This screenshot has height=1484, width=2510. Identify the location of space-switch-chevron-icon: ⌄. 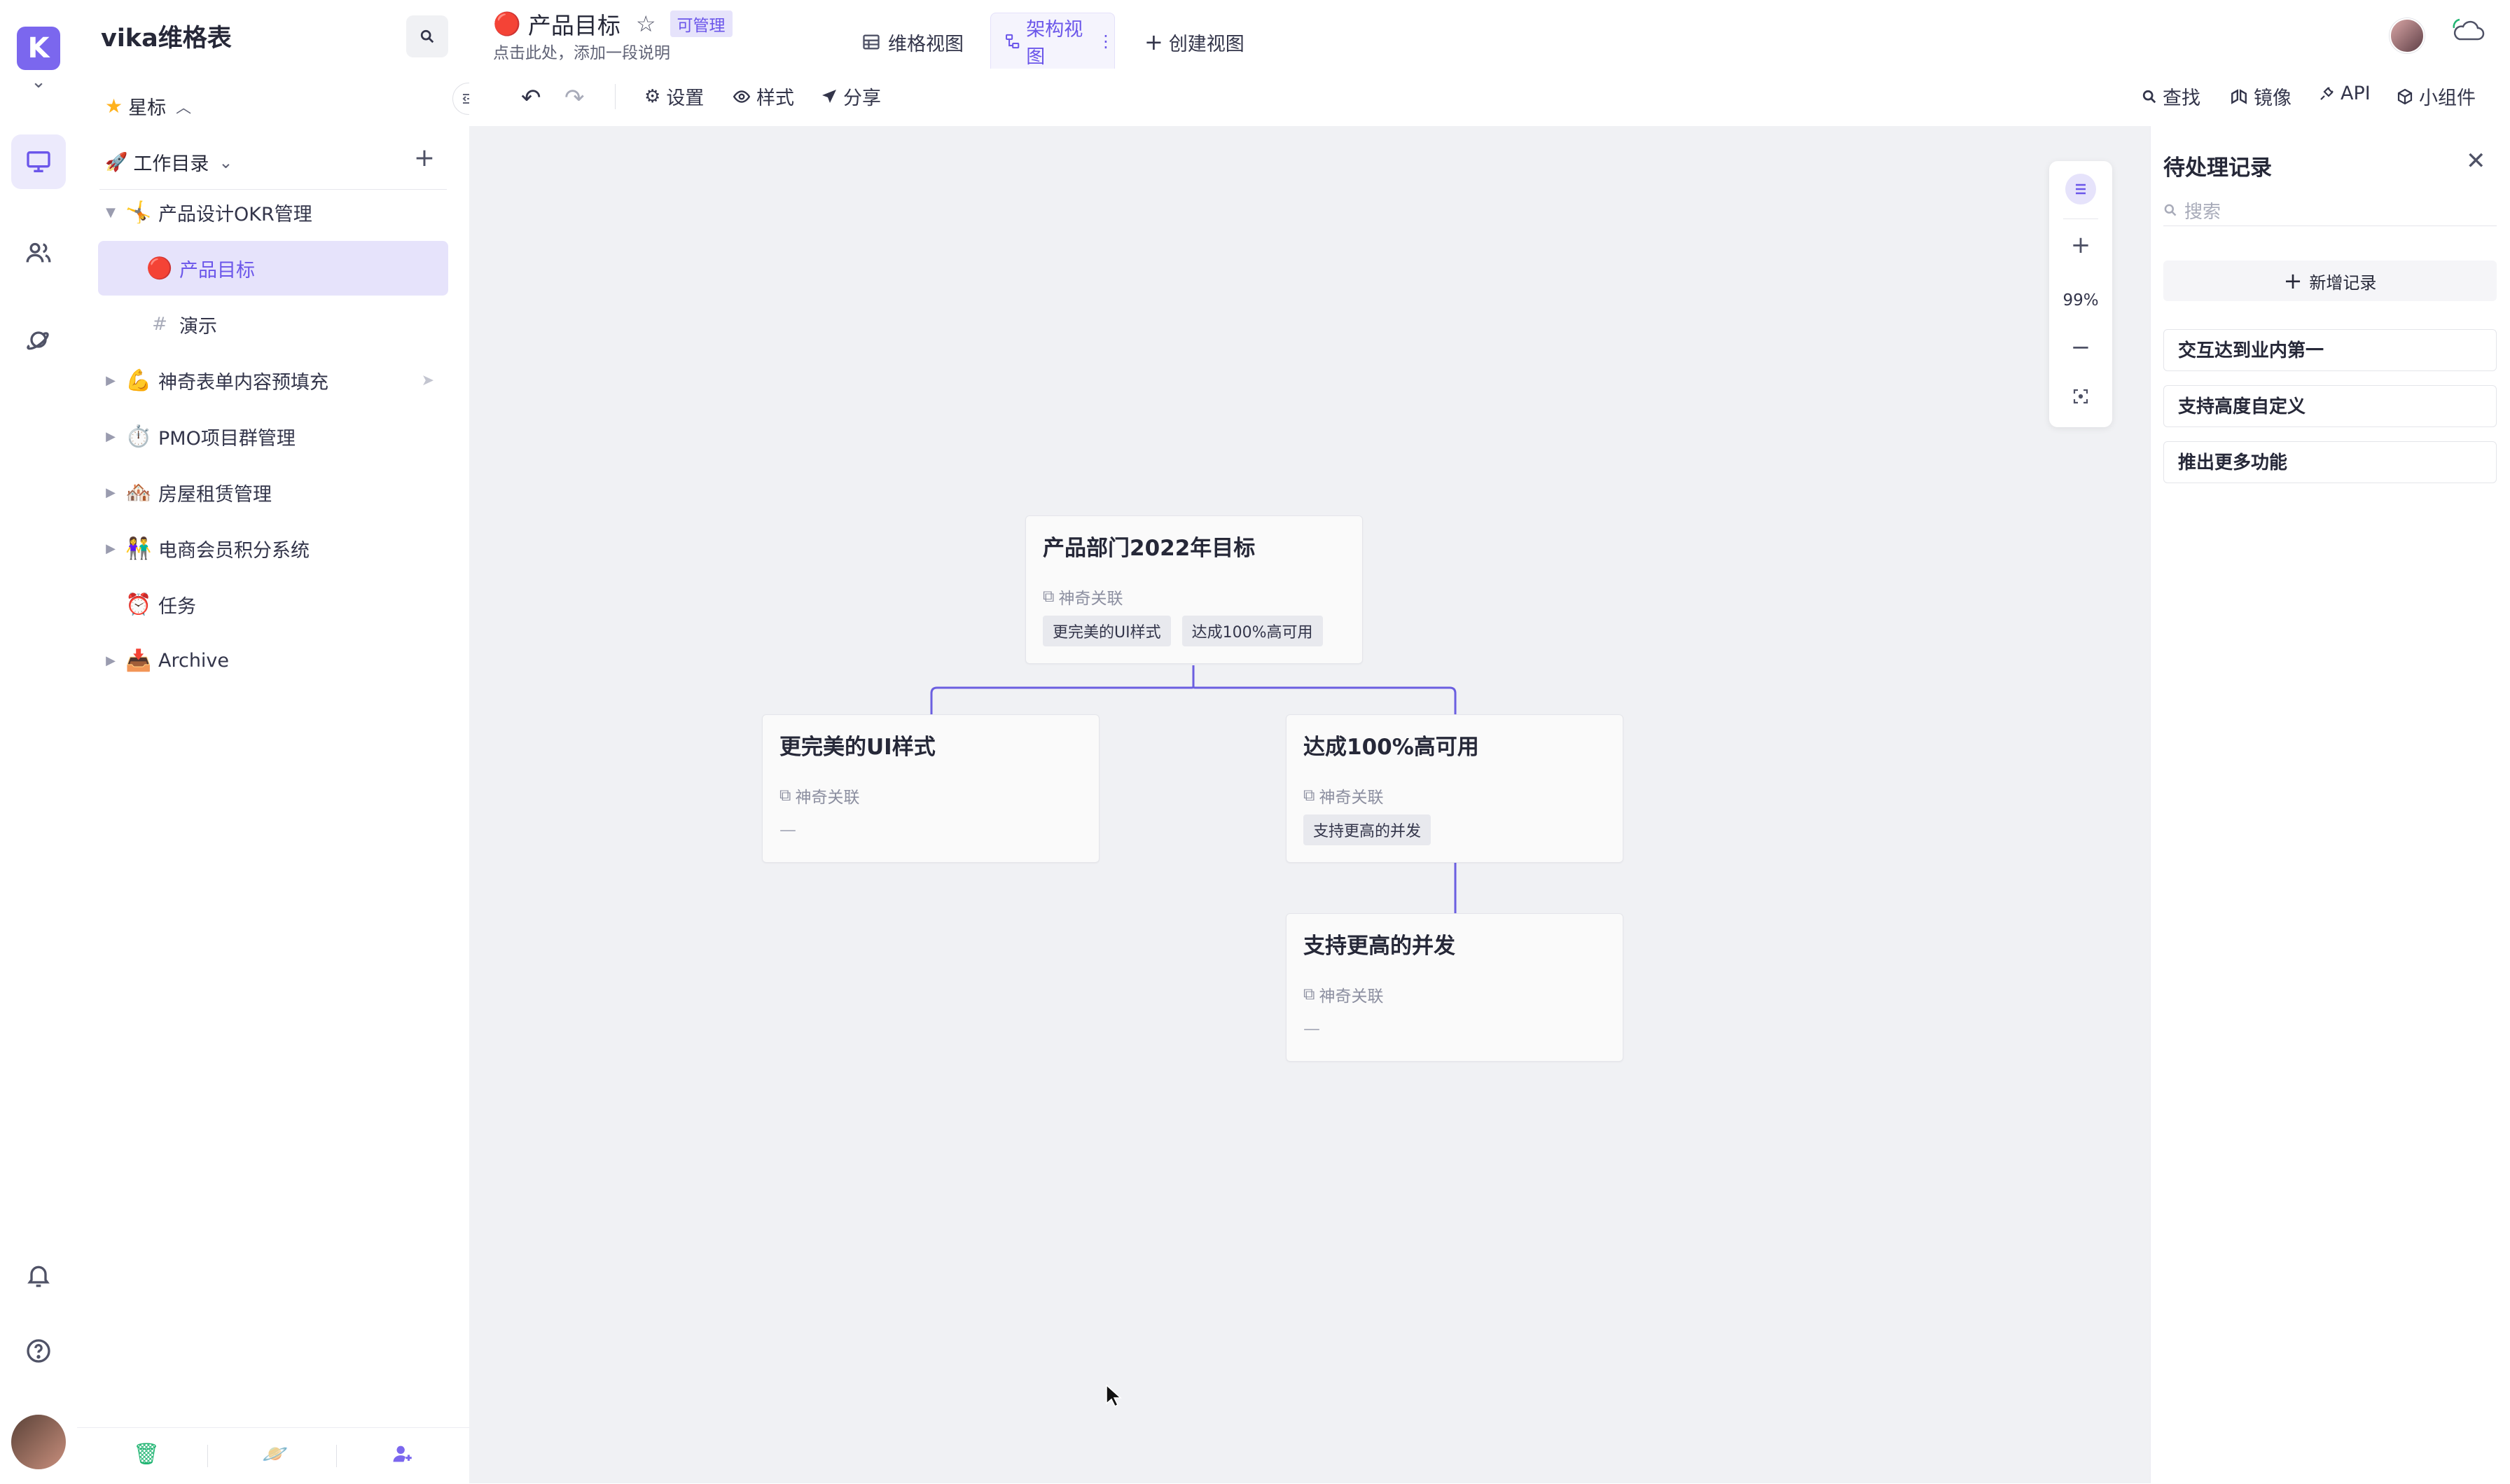
(38, 81).